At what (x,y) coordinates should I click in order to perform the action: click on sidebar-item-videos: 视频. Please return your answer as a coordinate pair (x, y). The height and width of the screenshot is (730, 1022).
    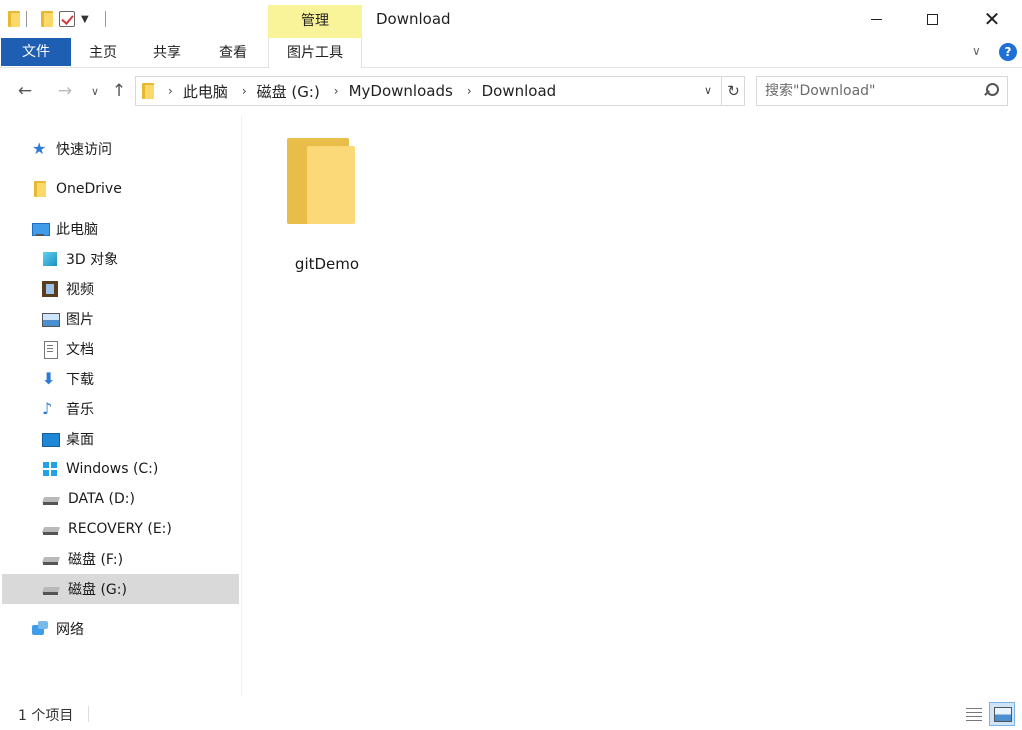
    Looking at the image, I should click on (141, 289).